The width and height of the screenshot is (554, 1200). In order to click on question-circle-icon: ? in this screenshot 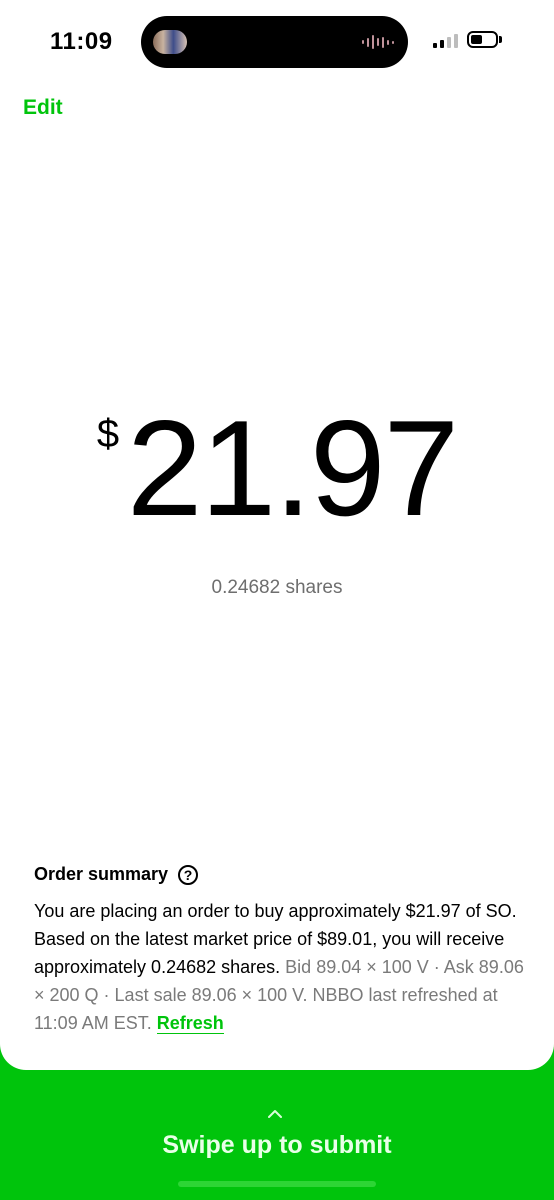, I will do `click(188, 874)`.